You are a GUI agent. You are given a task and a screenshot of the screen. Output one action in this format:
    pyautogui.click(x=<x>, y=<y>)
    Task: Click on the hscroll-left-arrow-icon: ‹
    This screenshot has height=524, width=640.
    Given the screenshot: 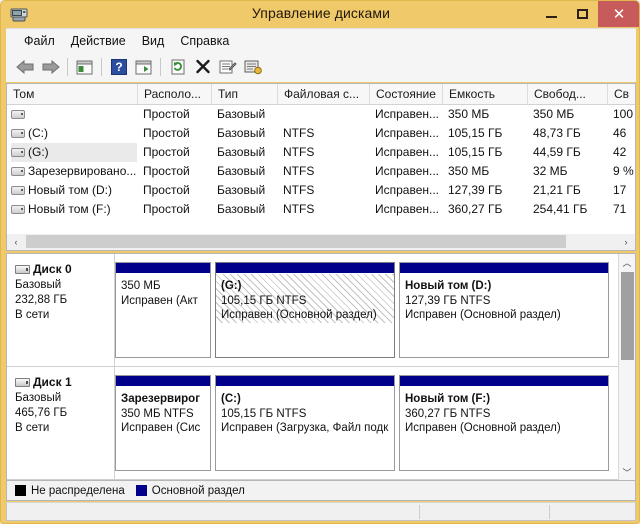 What is the action you would take?
    pyautogui.click(x=16, y=241)
    